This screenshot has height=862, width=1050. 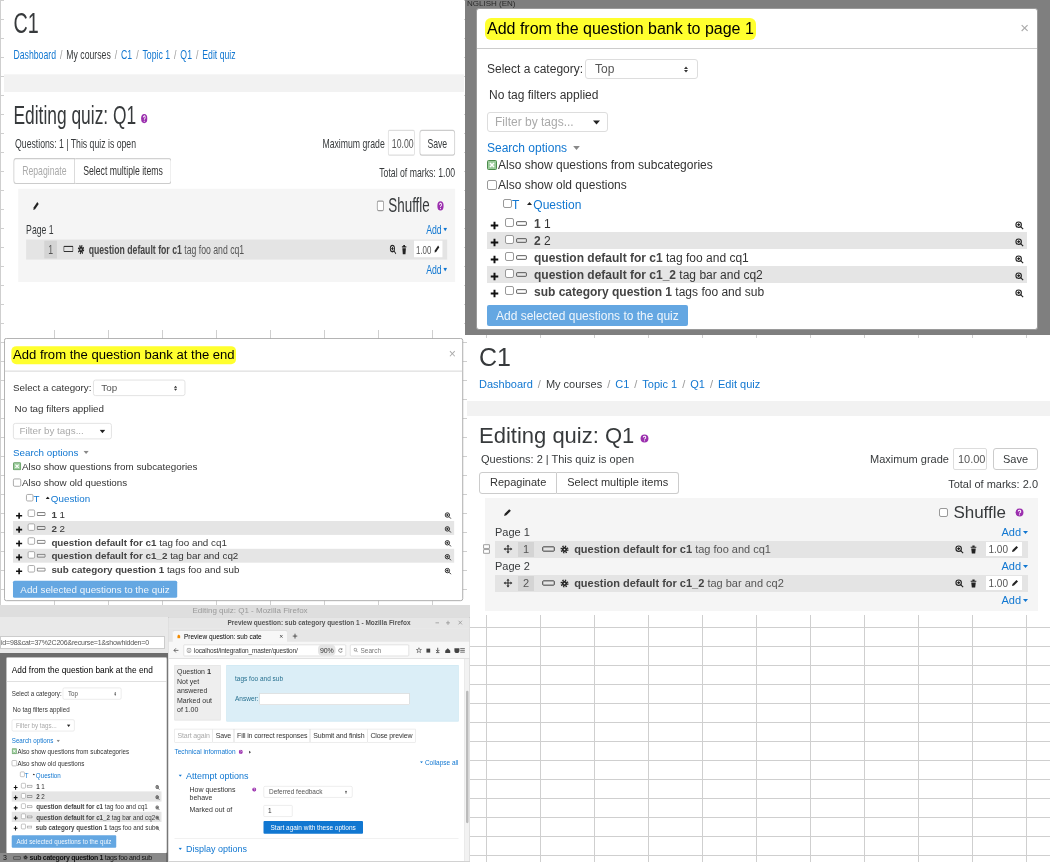 I want to click on section-title: Attempt options, so click(x=217, y=775).